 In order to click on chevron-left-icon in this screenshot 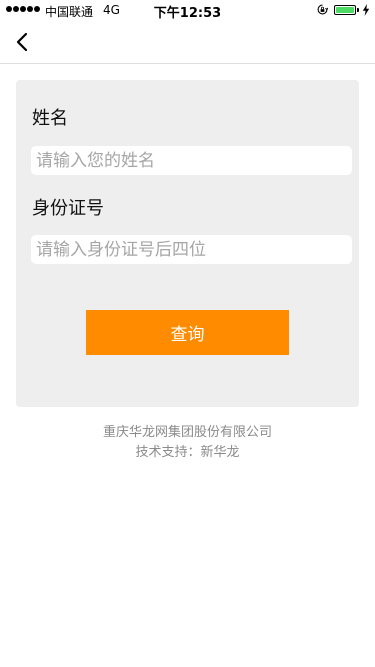, I will do `click(22, 42)`.